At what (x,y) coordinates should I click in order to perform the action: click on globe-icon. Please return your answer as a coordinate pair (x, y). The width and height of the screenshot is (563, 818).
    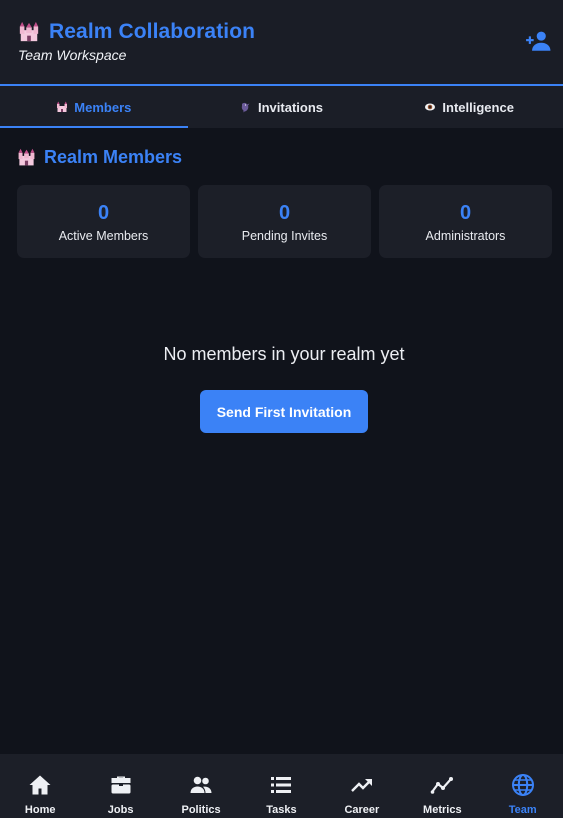
    Looking at the image, I should click on (522, 785).